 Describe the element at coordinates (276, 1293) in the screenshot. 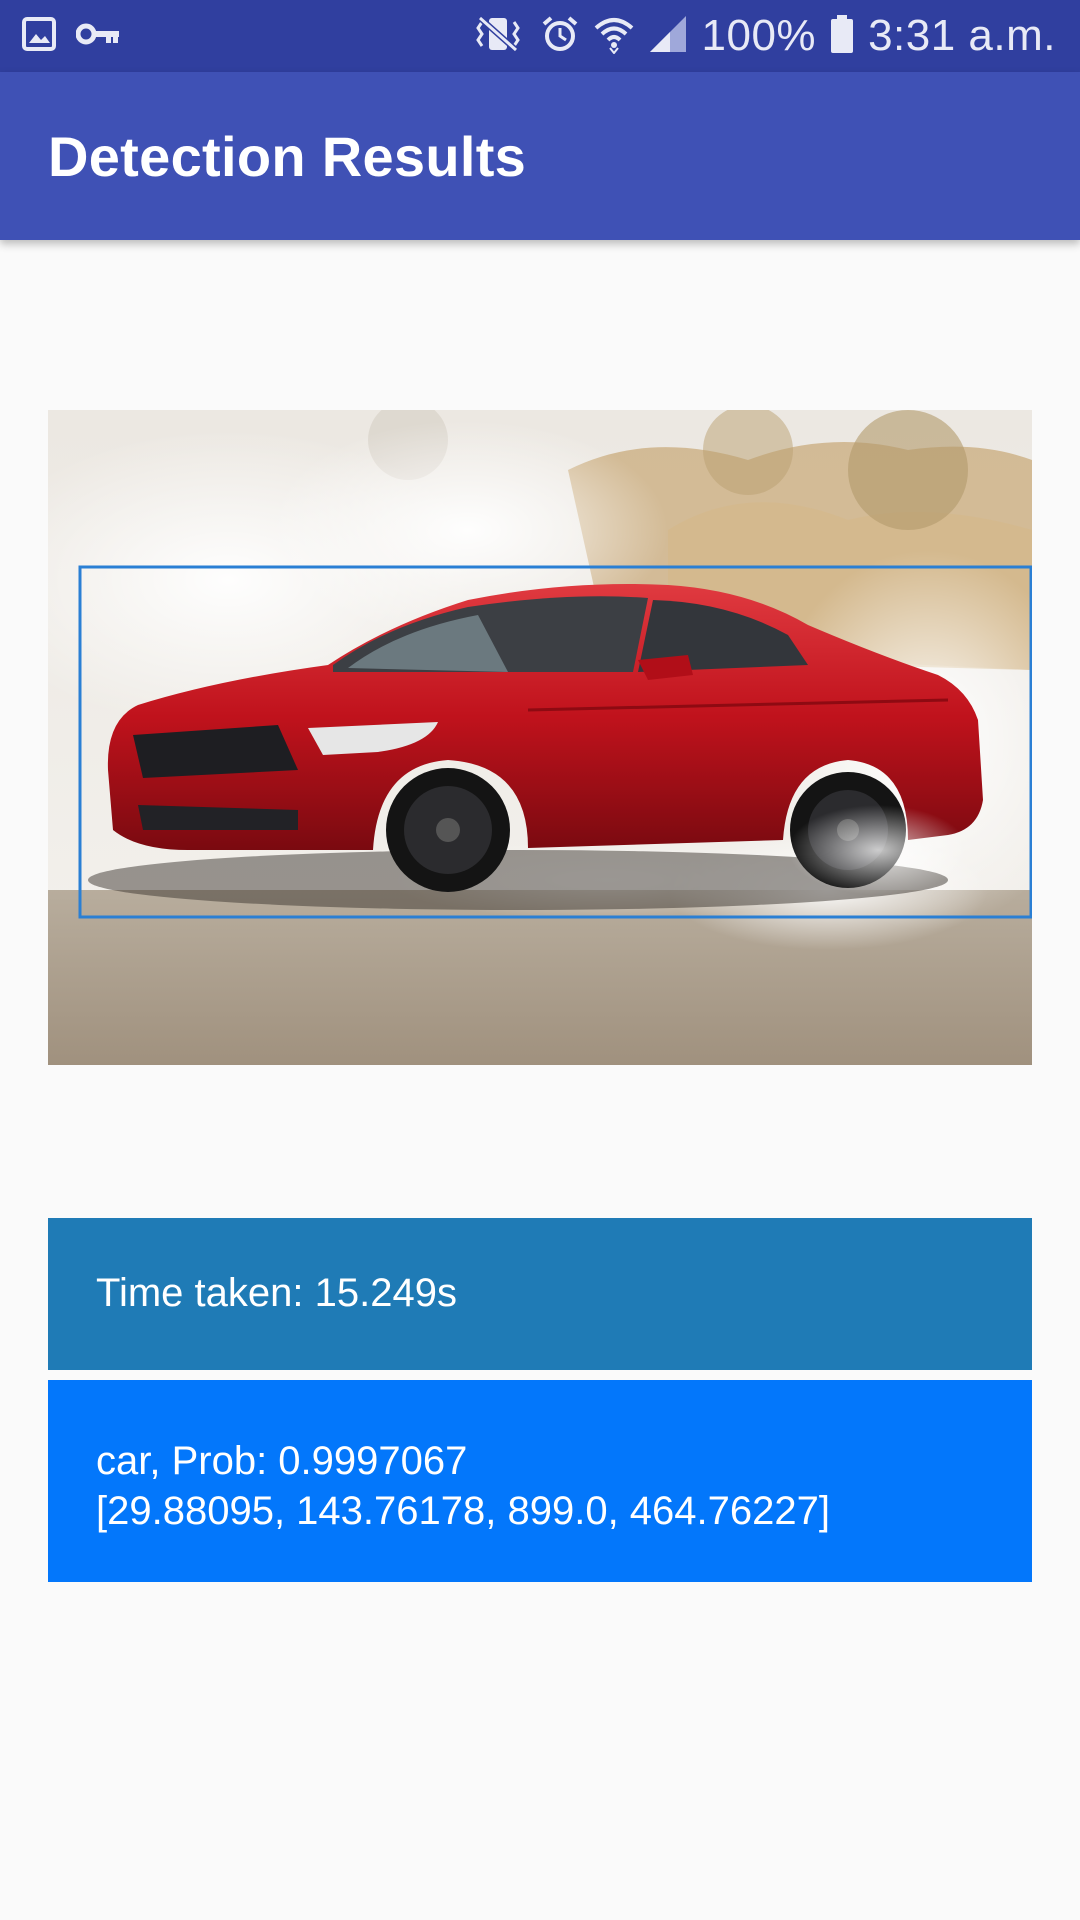

I see `time-taken-text: Time taken: 15.249s` at that location.